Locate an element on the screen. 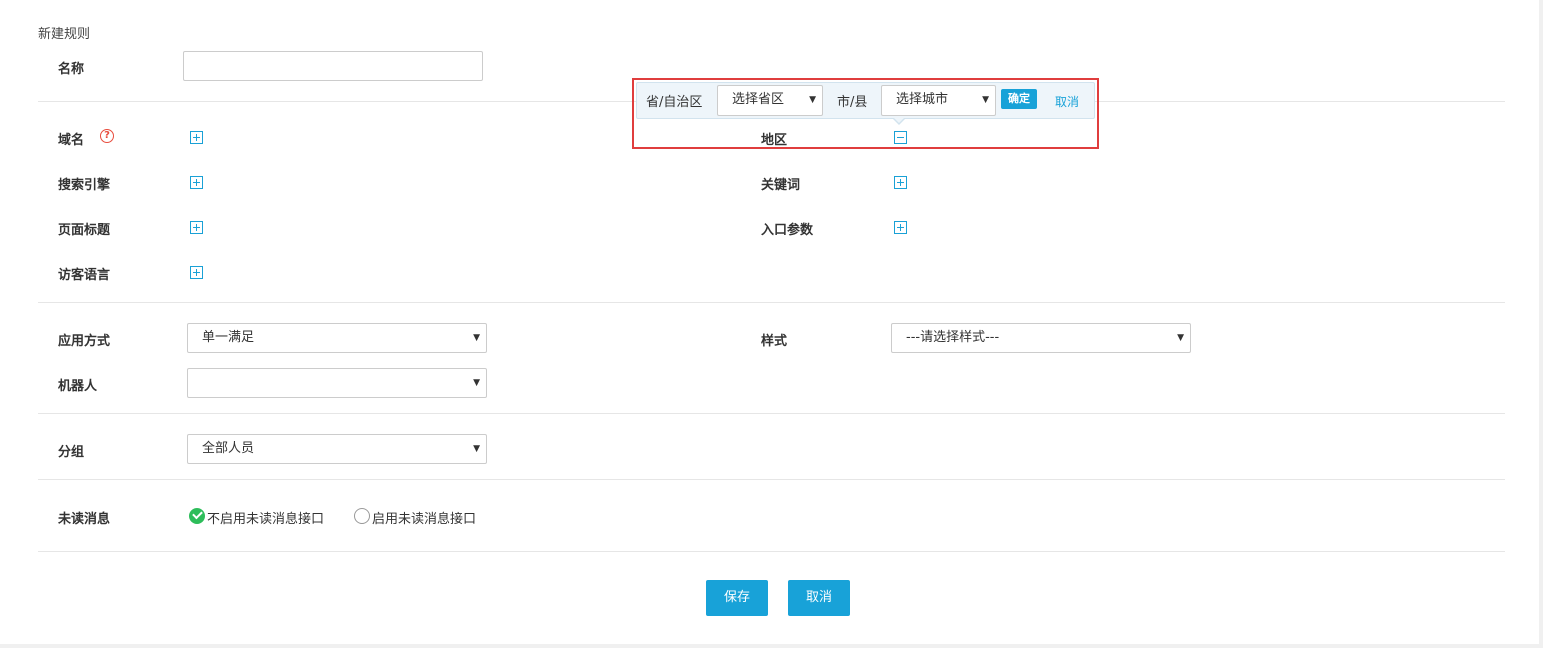 This screenshot has height=648, width=1543. style-value: ---请选择样式--- is located at coordinates (953, 337).